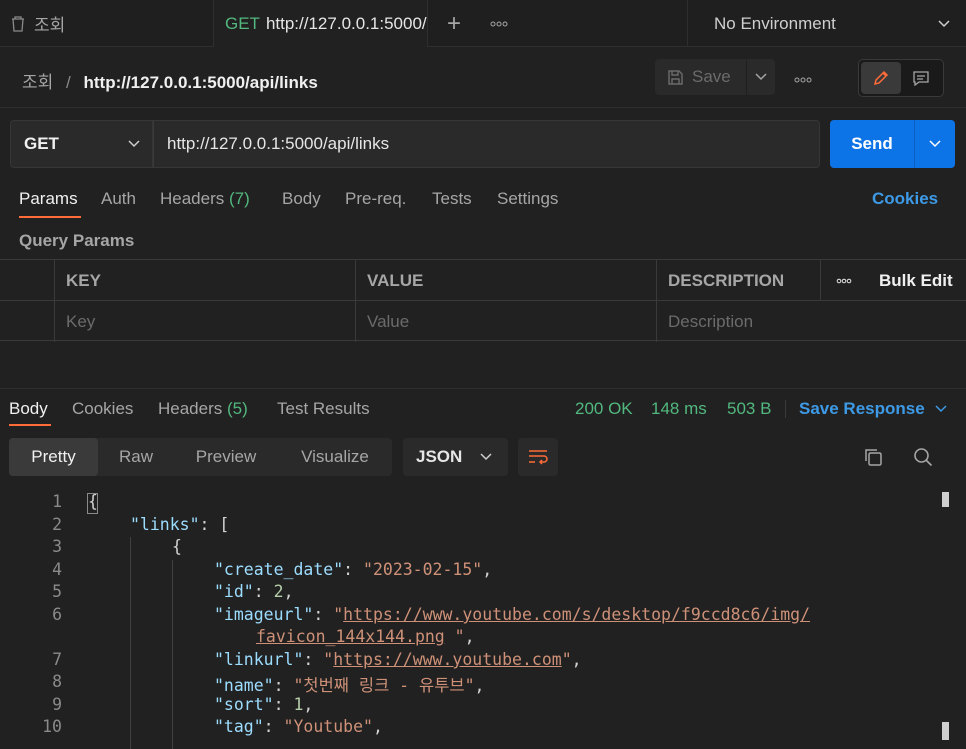 The height and width of the screenshot is (749, 966). What do you see at coordinates (57, 704) in the screenshot?
I see `line-number: 9` at bounding box center [57, 704].